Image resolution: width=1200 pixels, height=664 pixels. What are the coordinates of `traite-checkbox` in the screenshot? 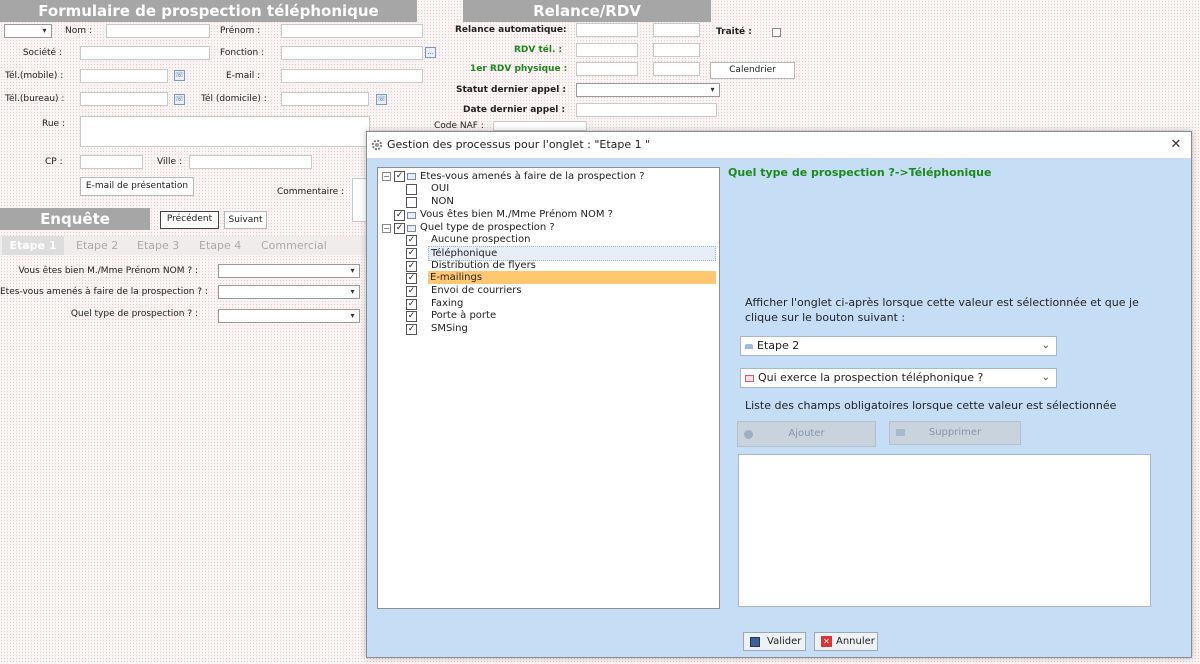 It's located at (776, 32).